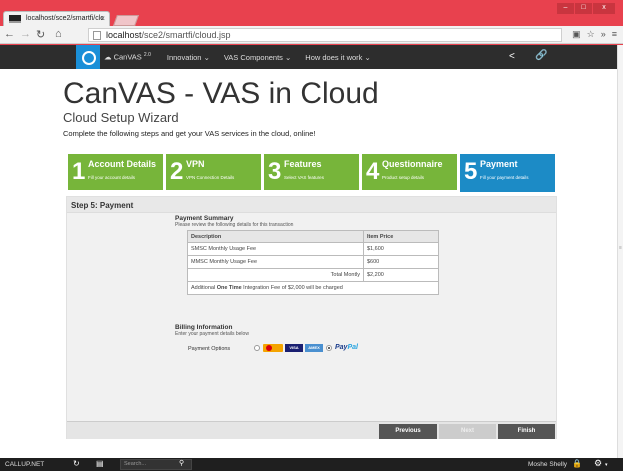 The height and width of the screenshot is (471, 623). Describe the element at coordinates (79, 171) in the screenshot. I see `step-number: 1` at that location.